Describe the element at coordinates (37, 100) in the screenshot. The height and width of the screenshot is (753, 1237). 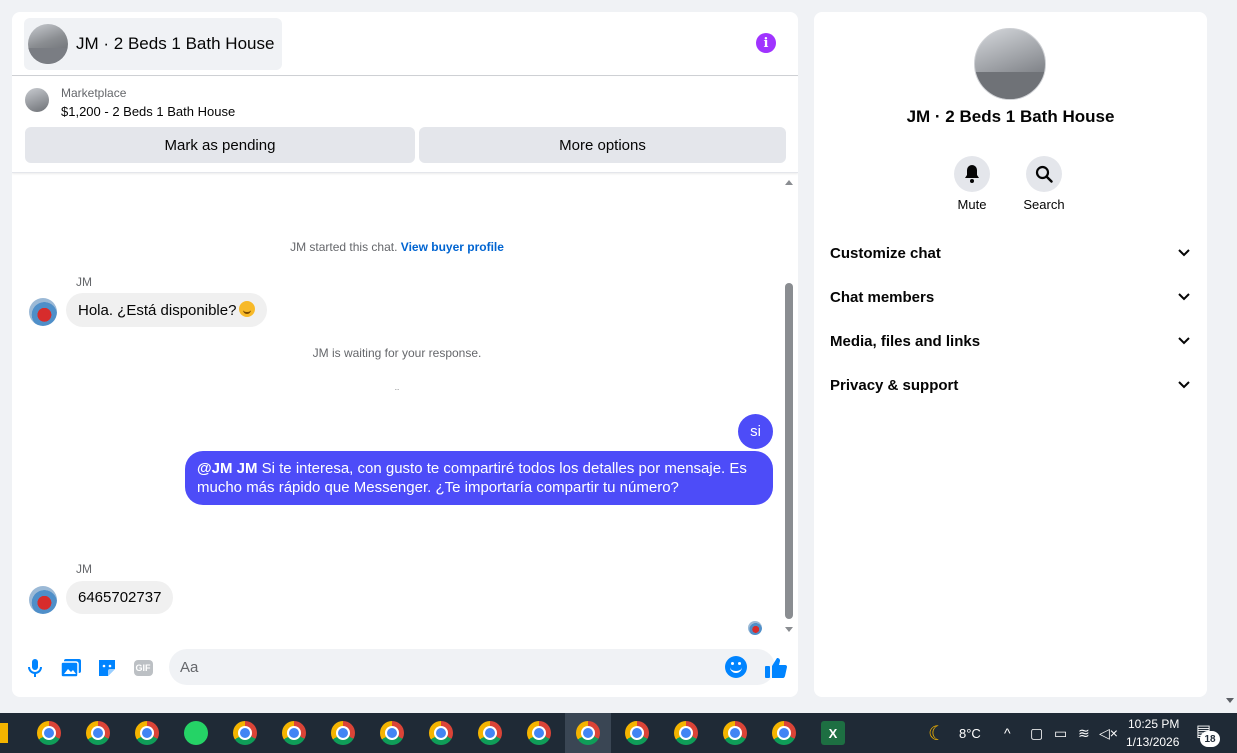
I see `listing-thumbnail` at that location.